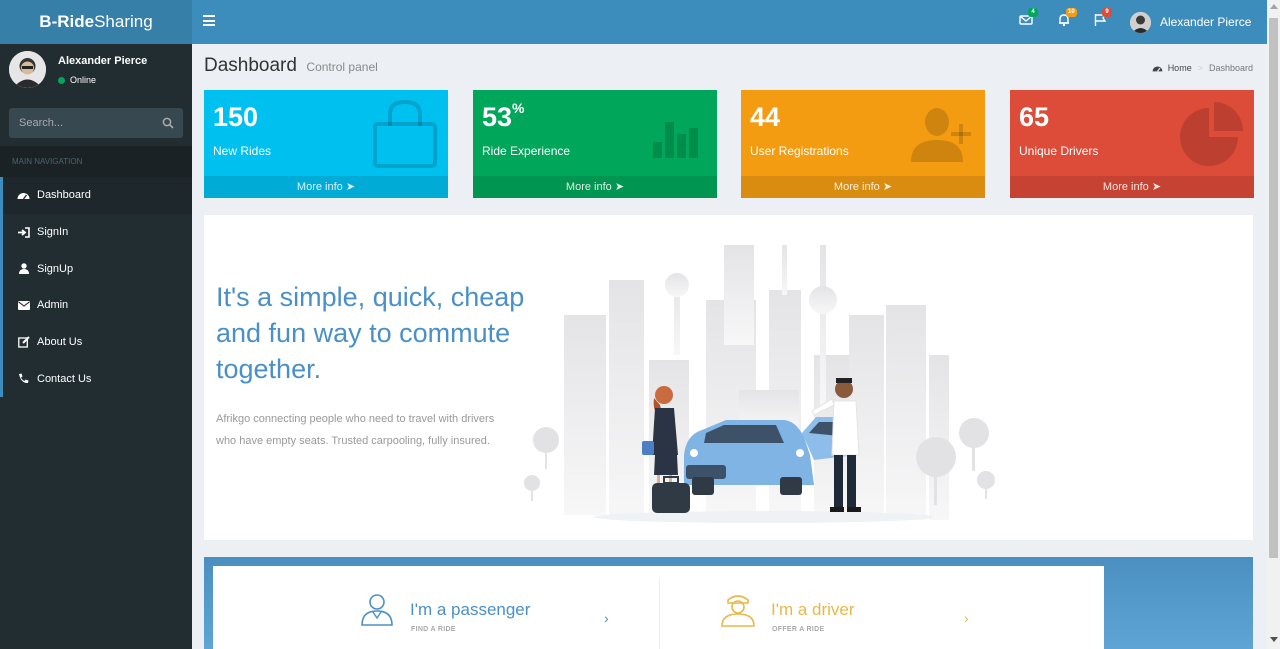 The height and width of the screenshot is (649, 1280). What do you see at coordinates (79, 123) in the screenshot?
I see `search-input` at bounding box center [79, 123].